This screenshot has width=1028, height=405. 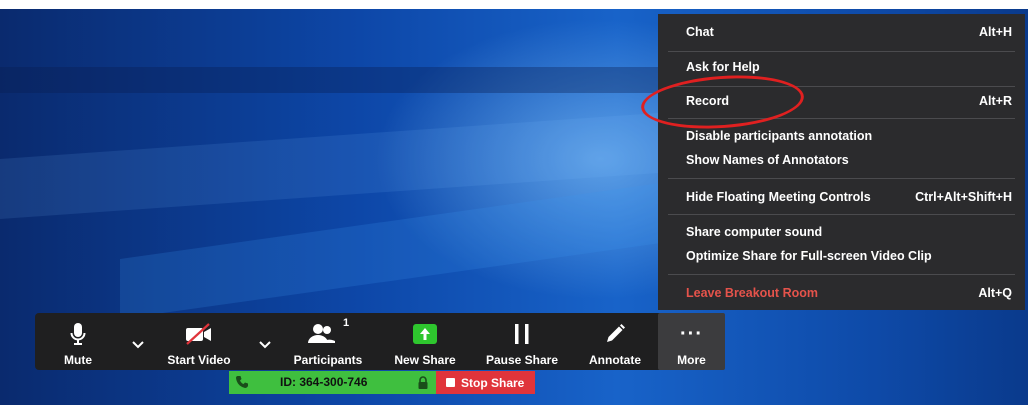 What do you see at coordinates (493, 382) in the screenshot?
I see `stop-share-label: Stop Share` at bounding box center [493, 382].